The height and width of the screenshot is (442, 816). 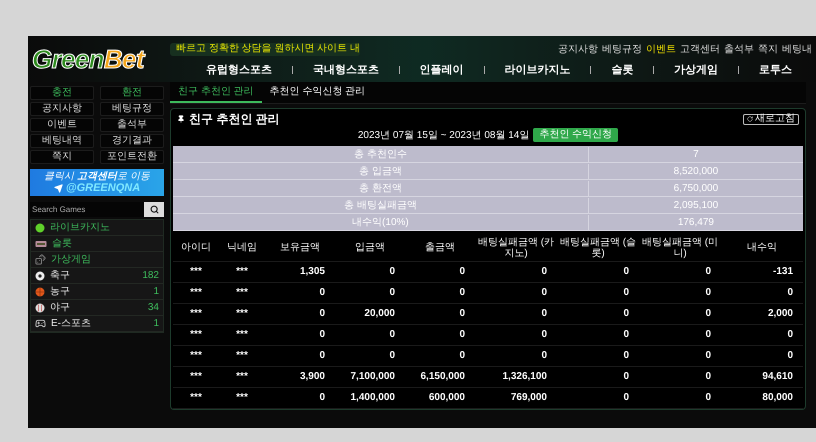 What do you see at coordinates (680, 248) in the screenshot?
I see `column-header: 배팅실패금액 (미니)` at bounding box center [680, 248].